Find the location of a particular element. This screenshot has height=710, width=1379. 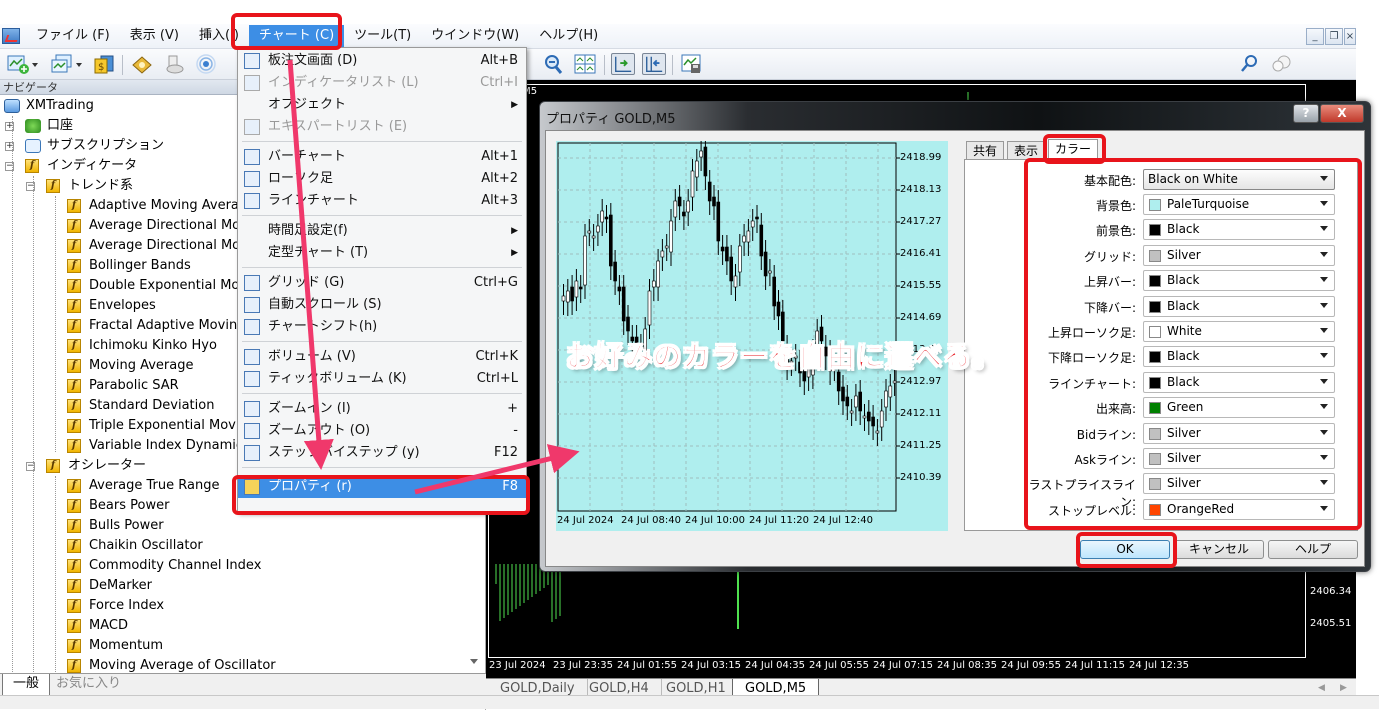

menu-item-shortcut: Alt+B is located at coordinates (499, 60).